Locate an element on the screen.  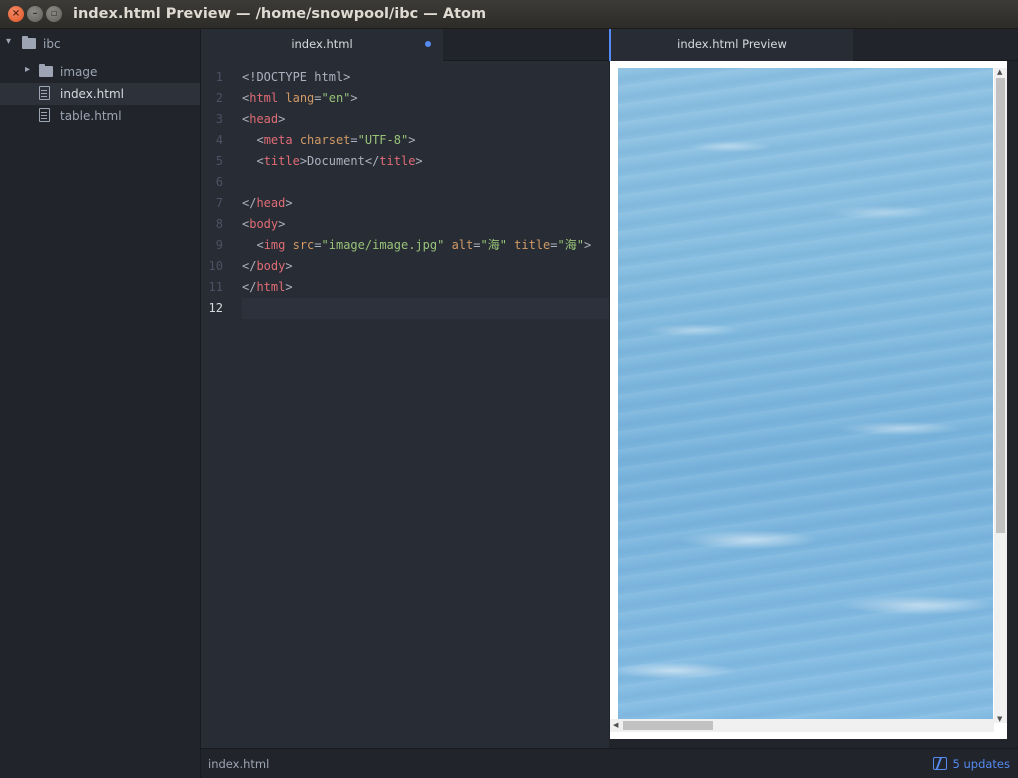
vertical-scrollbar: ▲ ▼ is located at coordinates (1000, 395).